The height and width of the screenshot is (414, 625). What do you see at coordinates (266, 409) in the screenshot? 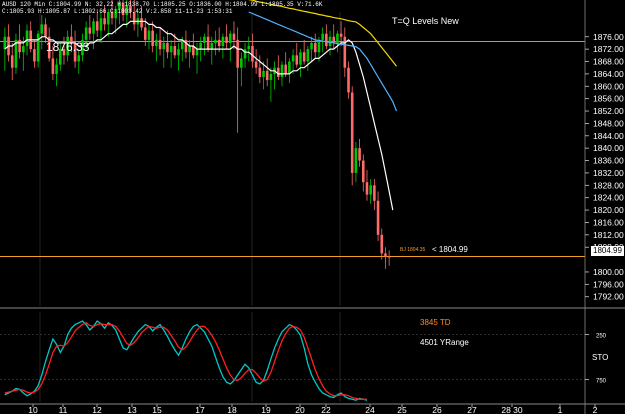
I see `time-tick-label: 19` at bounding box center [266, 409].